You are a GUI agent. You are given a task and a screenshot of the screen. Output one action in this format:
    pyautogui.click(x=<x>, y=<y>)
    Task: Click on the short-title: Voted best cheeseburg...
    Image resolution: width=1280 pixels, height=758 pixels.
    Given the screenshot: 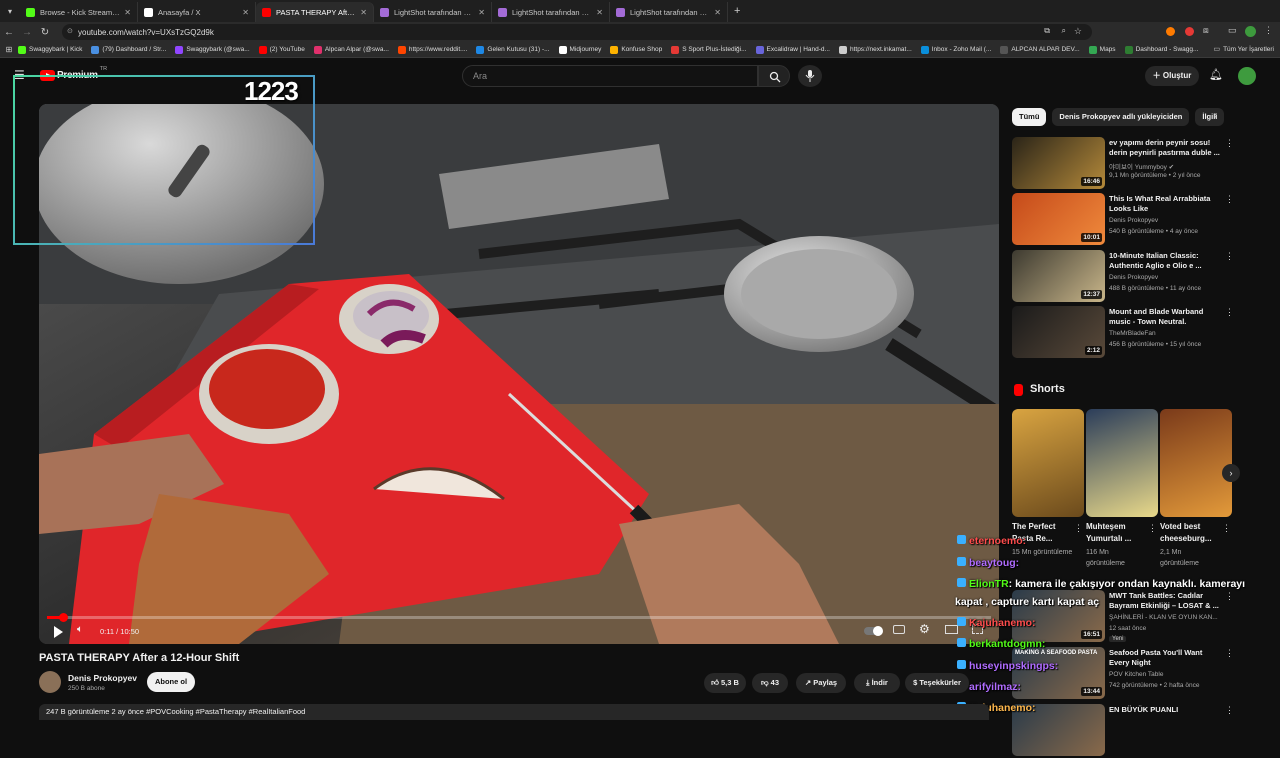 What is the action you would take?
    pyautogui.click(x=1191, y=533)
    